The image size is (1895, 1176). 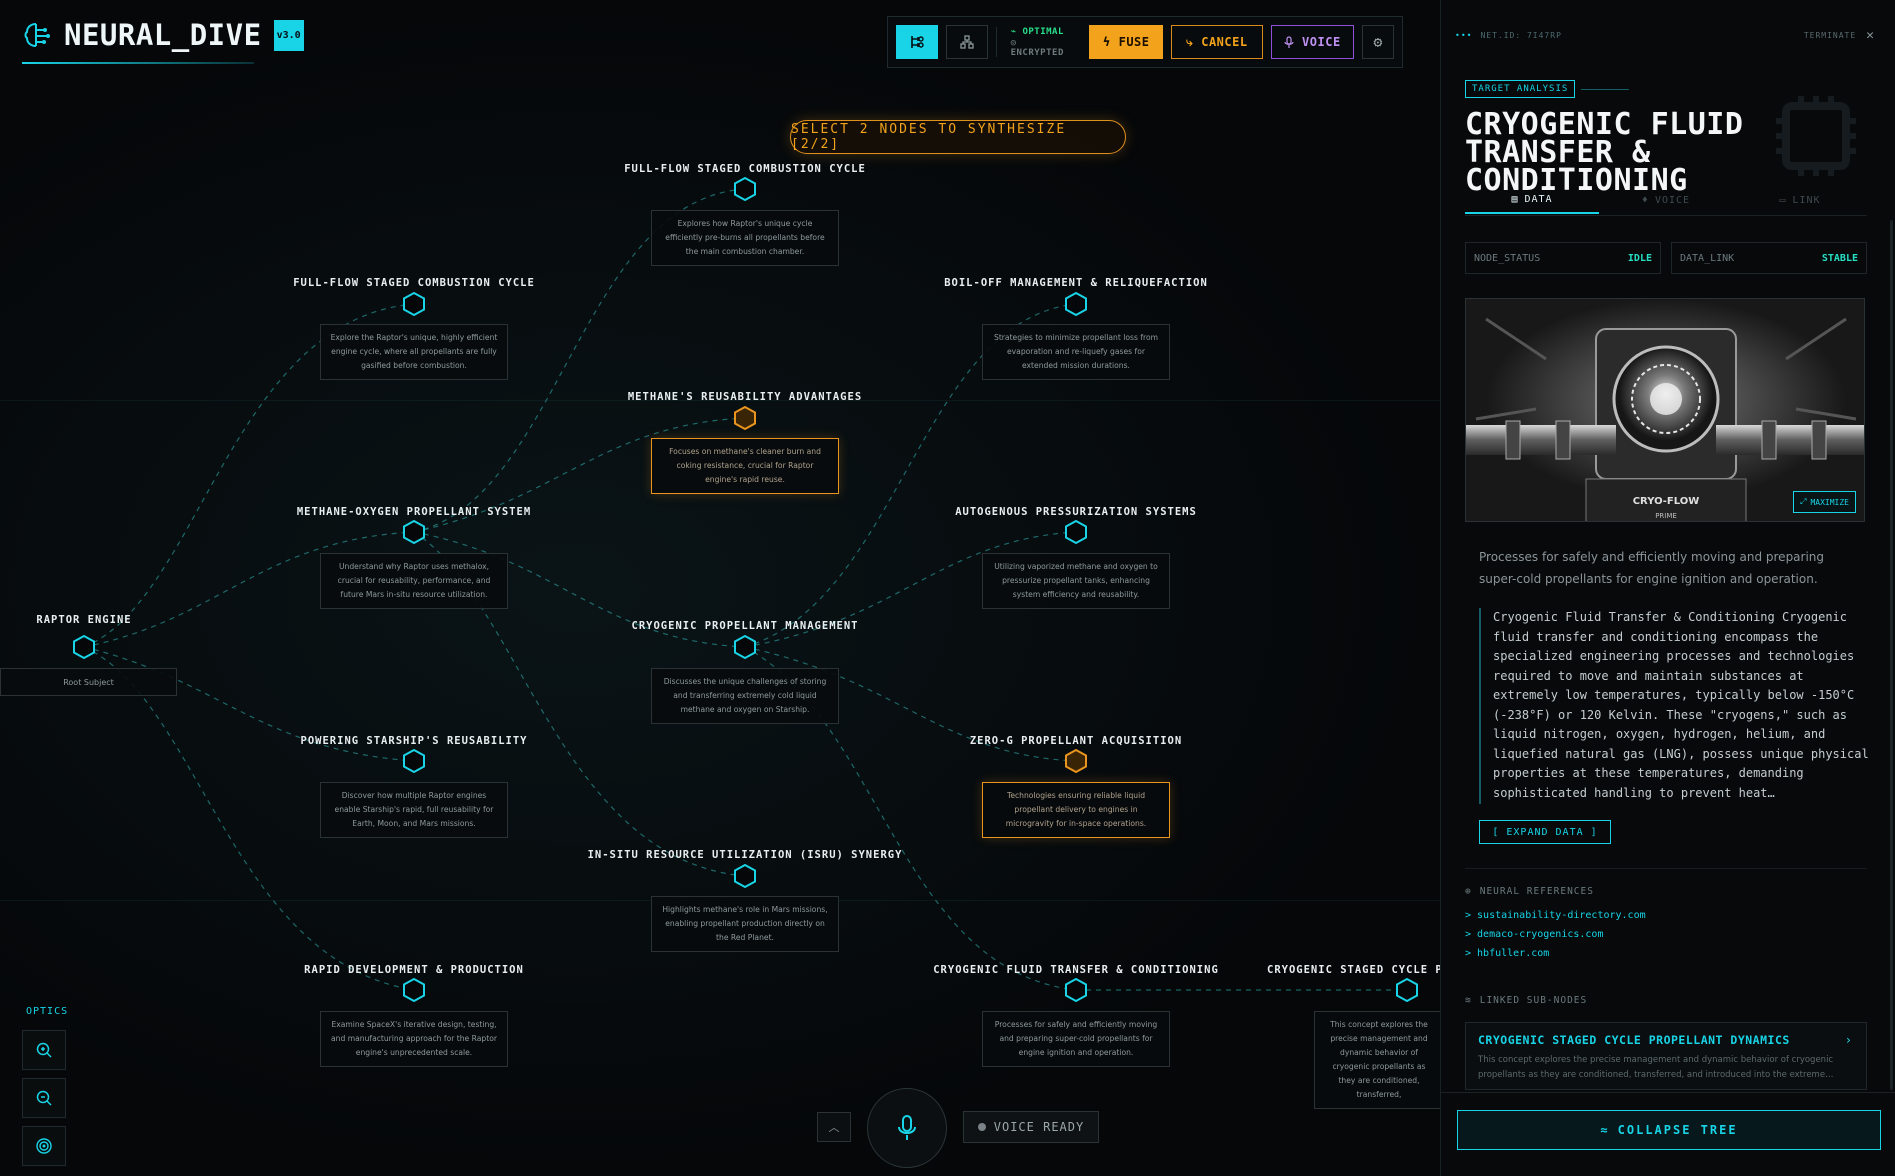 I want to click on zoom-in-button, so click(x=44, y=1050).